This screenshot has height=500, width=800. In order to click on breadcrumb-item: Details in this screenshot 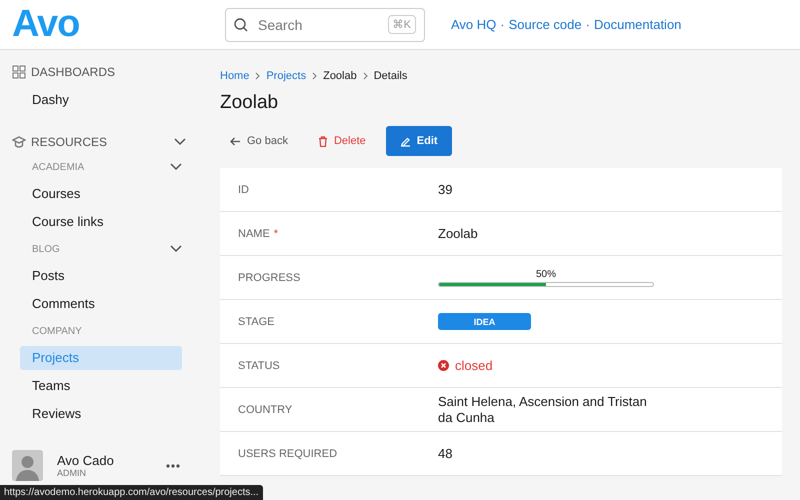, I will do `click(391, 76)`.